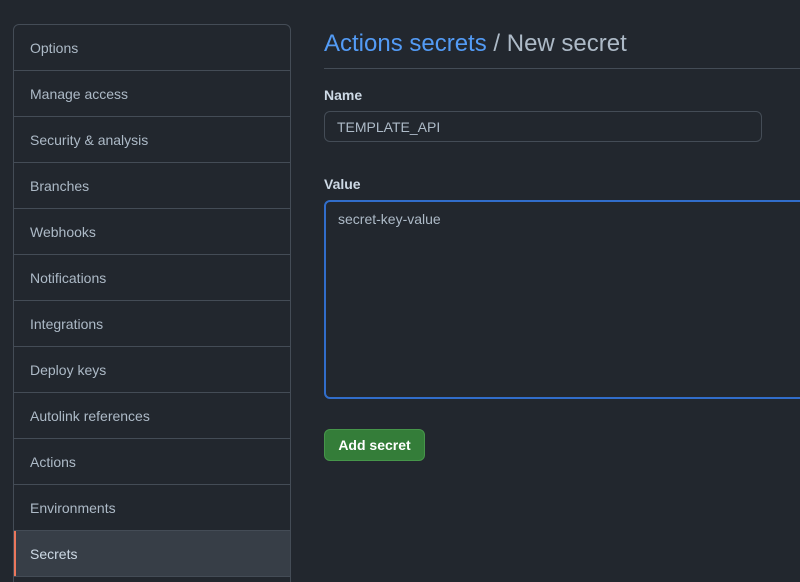 This screenshot has height=582, width=800. I want to click on secret-name-input, so click(543, 126).